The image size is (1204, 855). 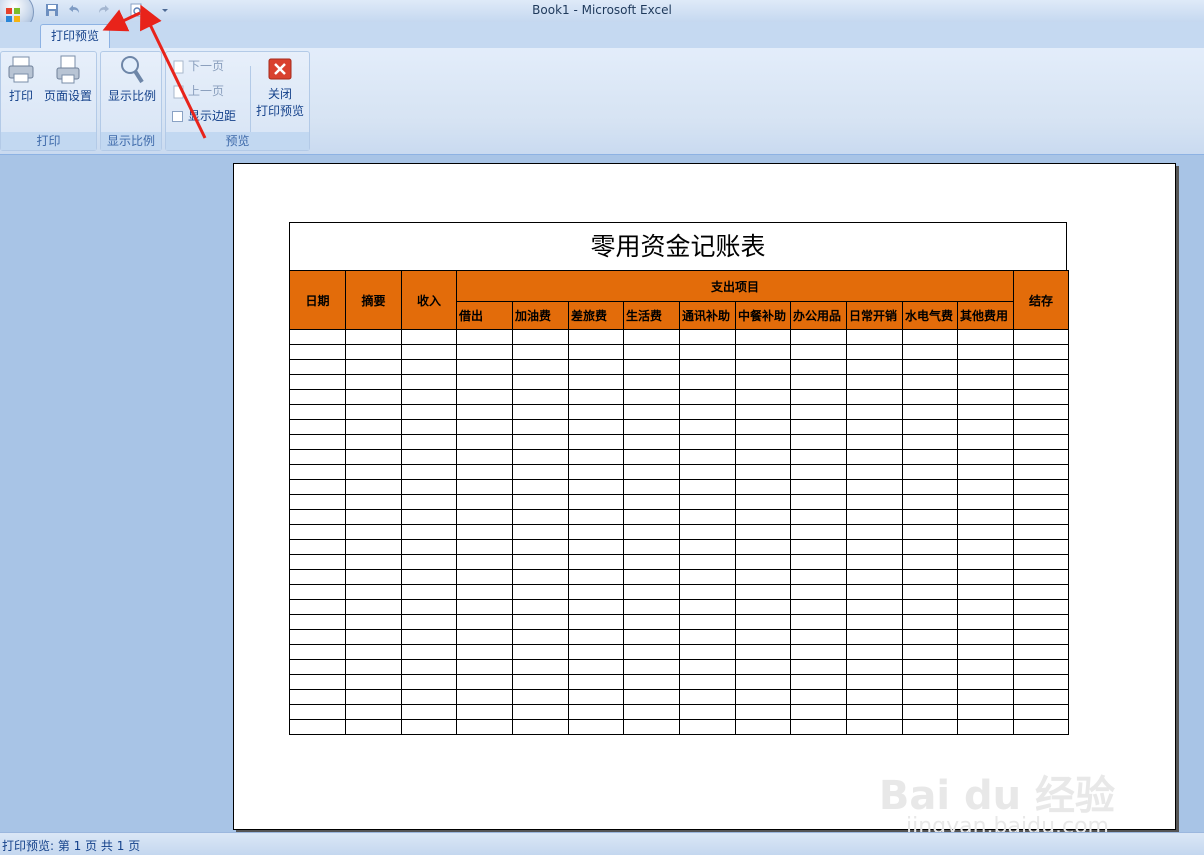 What do you see at coordinates (132, 79) in the screenshot?
I see `zoom-button: 显示比例` at bounding box center [132, 79].